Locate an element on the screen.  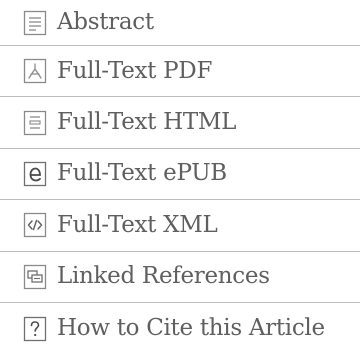
menu-item-label: Full-Text XML is located at coordinates (137, 224).